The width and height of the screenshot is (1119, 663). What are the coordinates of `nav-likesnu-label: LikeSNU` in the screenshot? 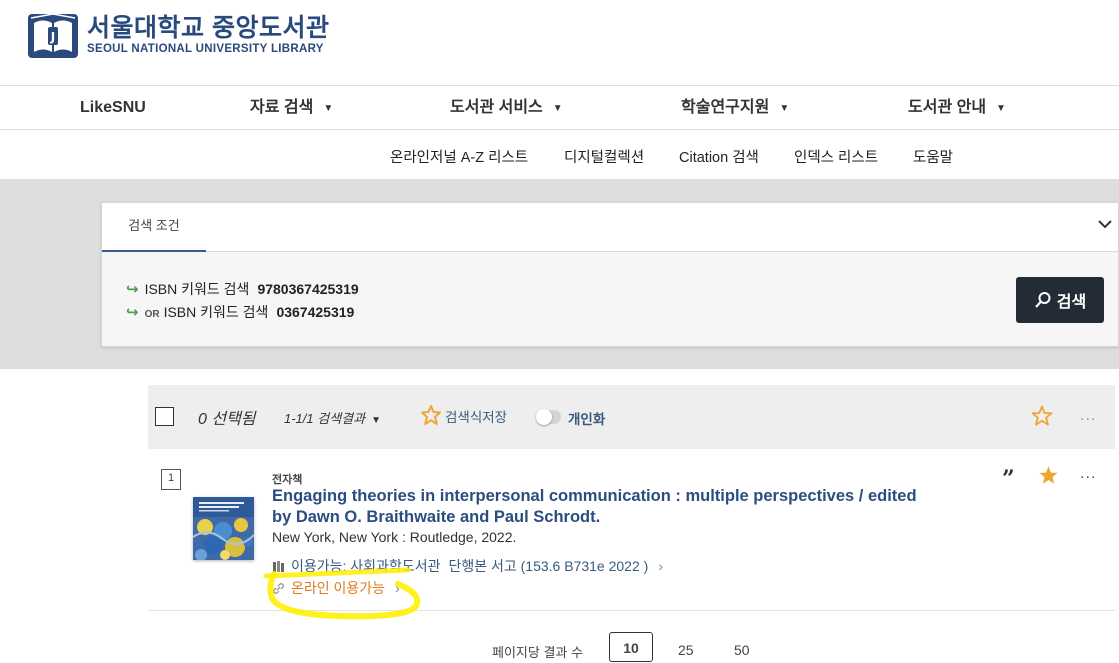 It's located at (113, 107).